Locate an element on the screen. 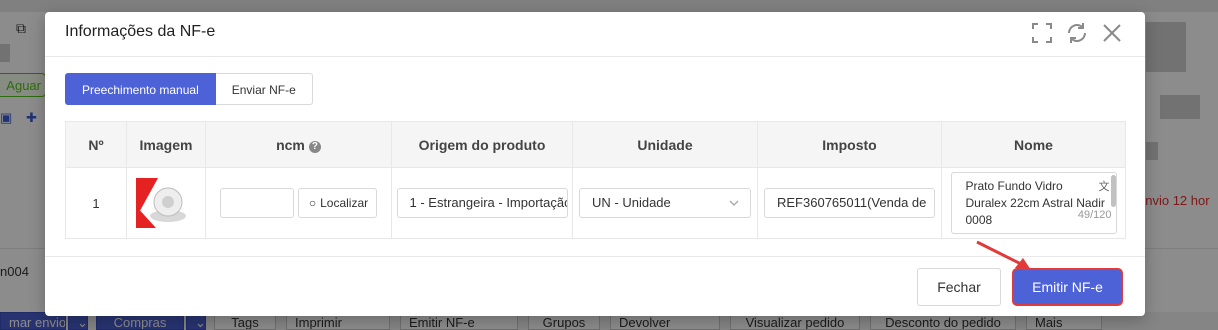 Image resolution: width=1218 pixels, height=330 pixels. scrollbar is located at coordinates (1113, 191).